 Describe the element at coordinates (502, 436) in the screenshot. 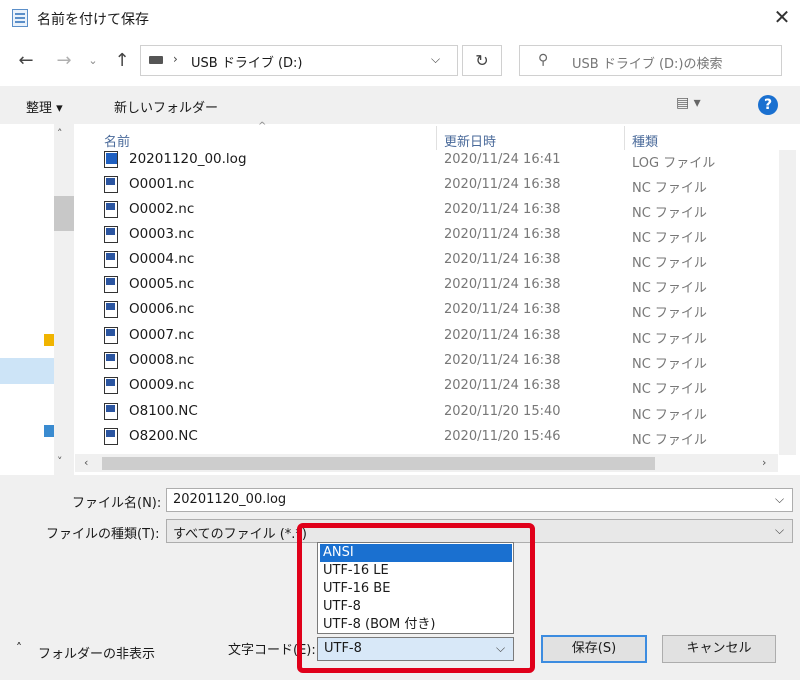

I see `file-date: 2020/11/20 15:46` at that location.